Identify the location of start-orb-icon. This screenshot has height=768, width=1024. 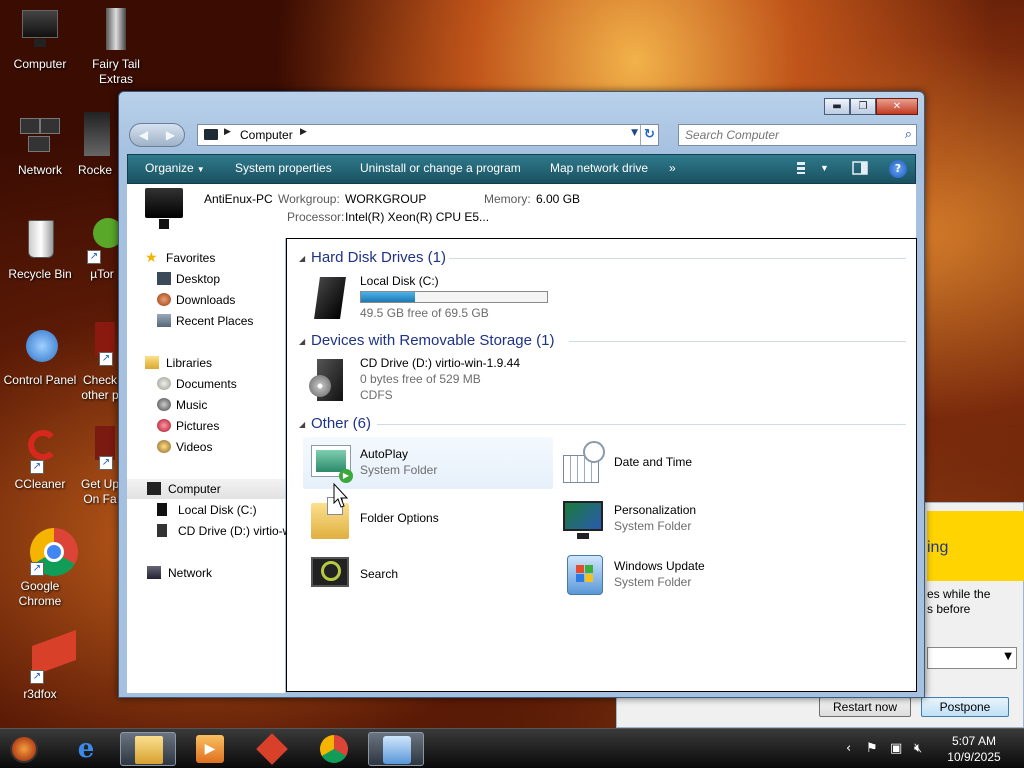
(24, 749).